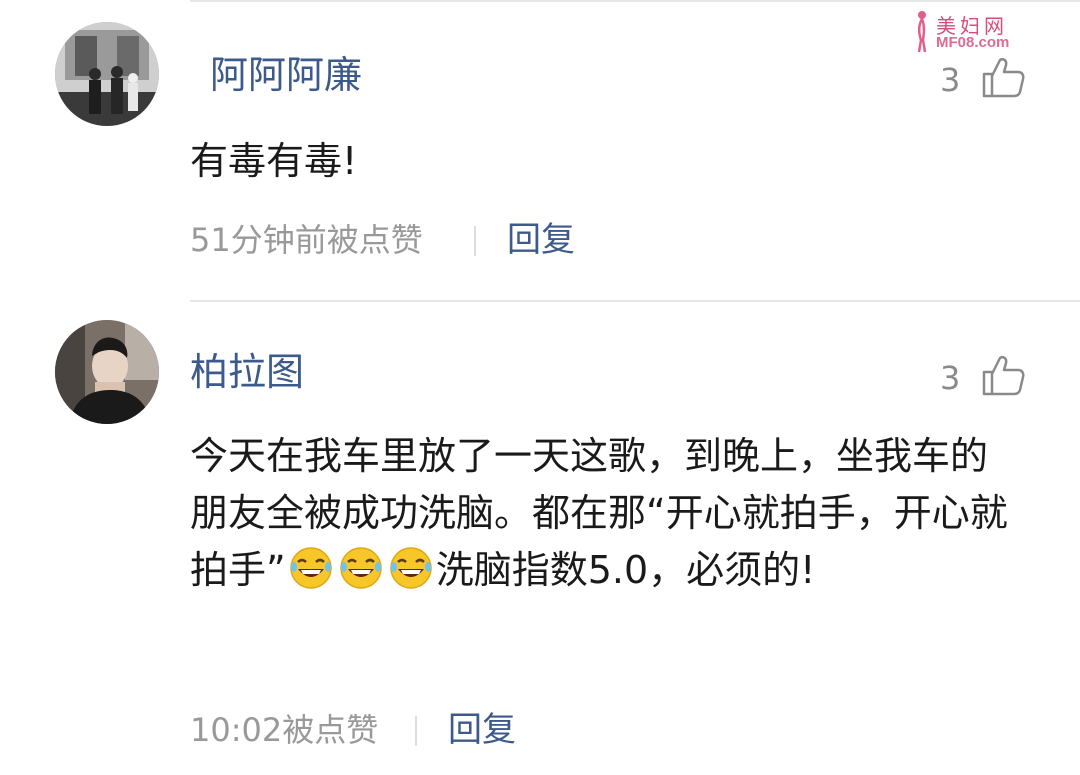 This screenshot has width=1080, height=775. What do you see at coordinates (306, 240) in the screenshot?
I see `comment-meta: 51分钟前被点赞` at bounding box center [306, 240].